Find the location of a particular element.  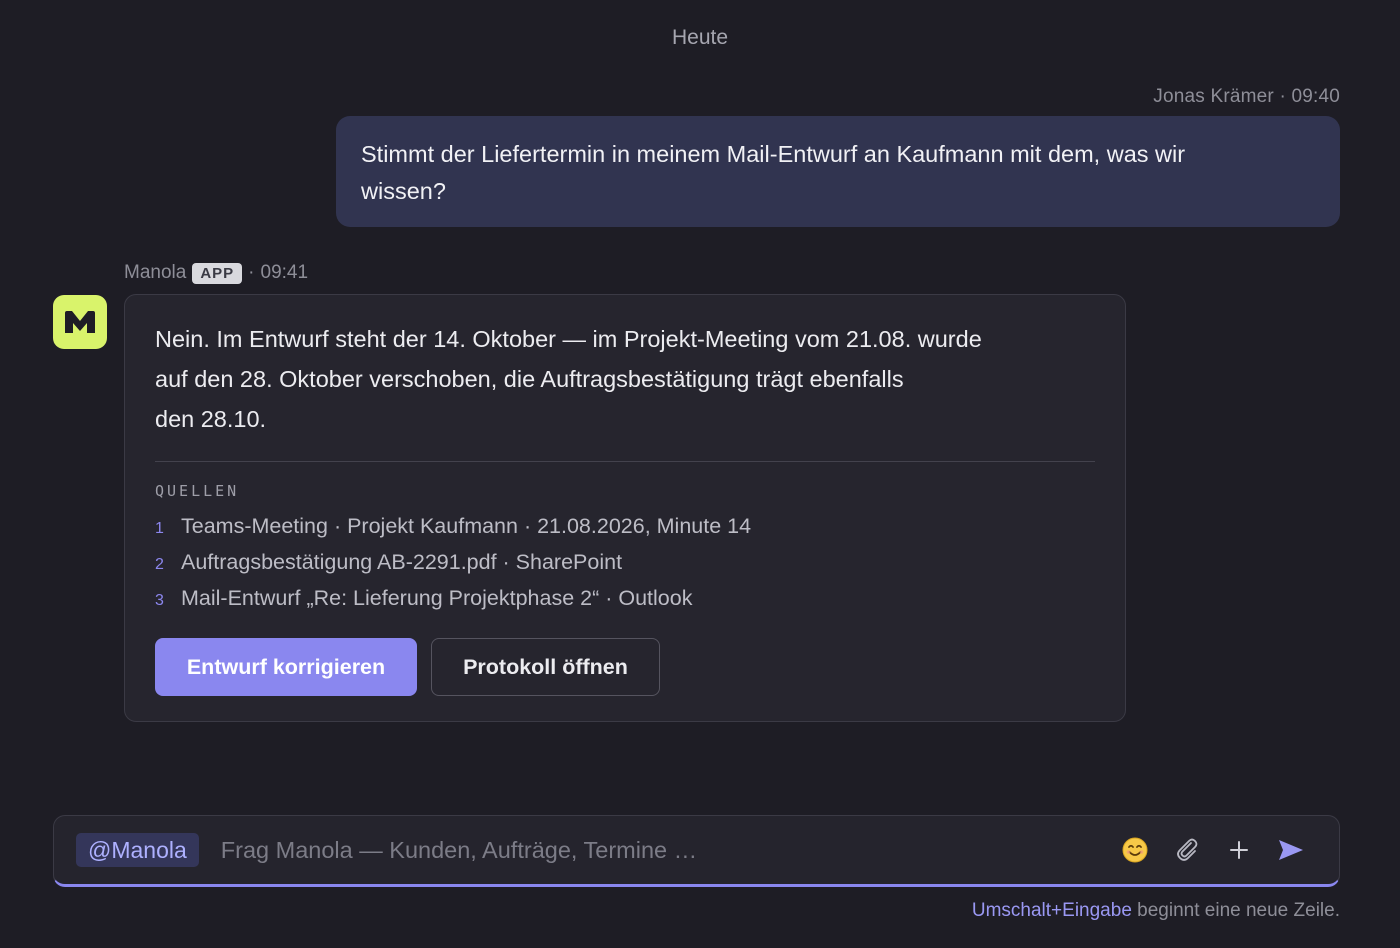

bot-message-meta: Manola APP · 09:41 is located at coordinates (216, 273).